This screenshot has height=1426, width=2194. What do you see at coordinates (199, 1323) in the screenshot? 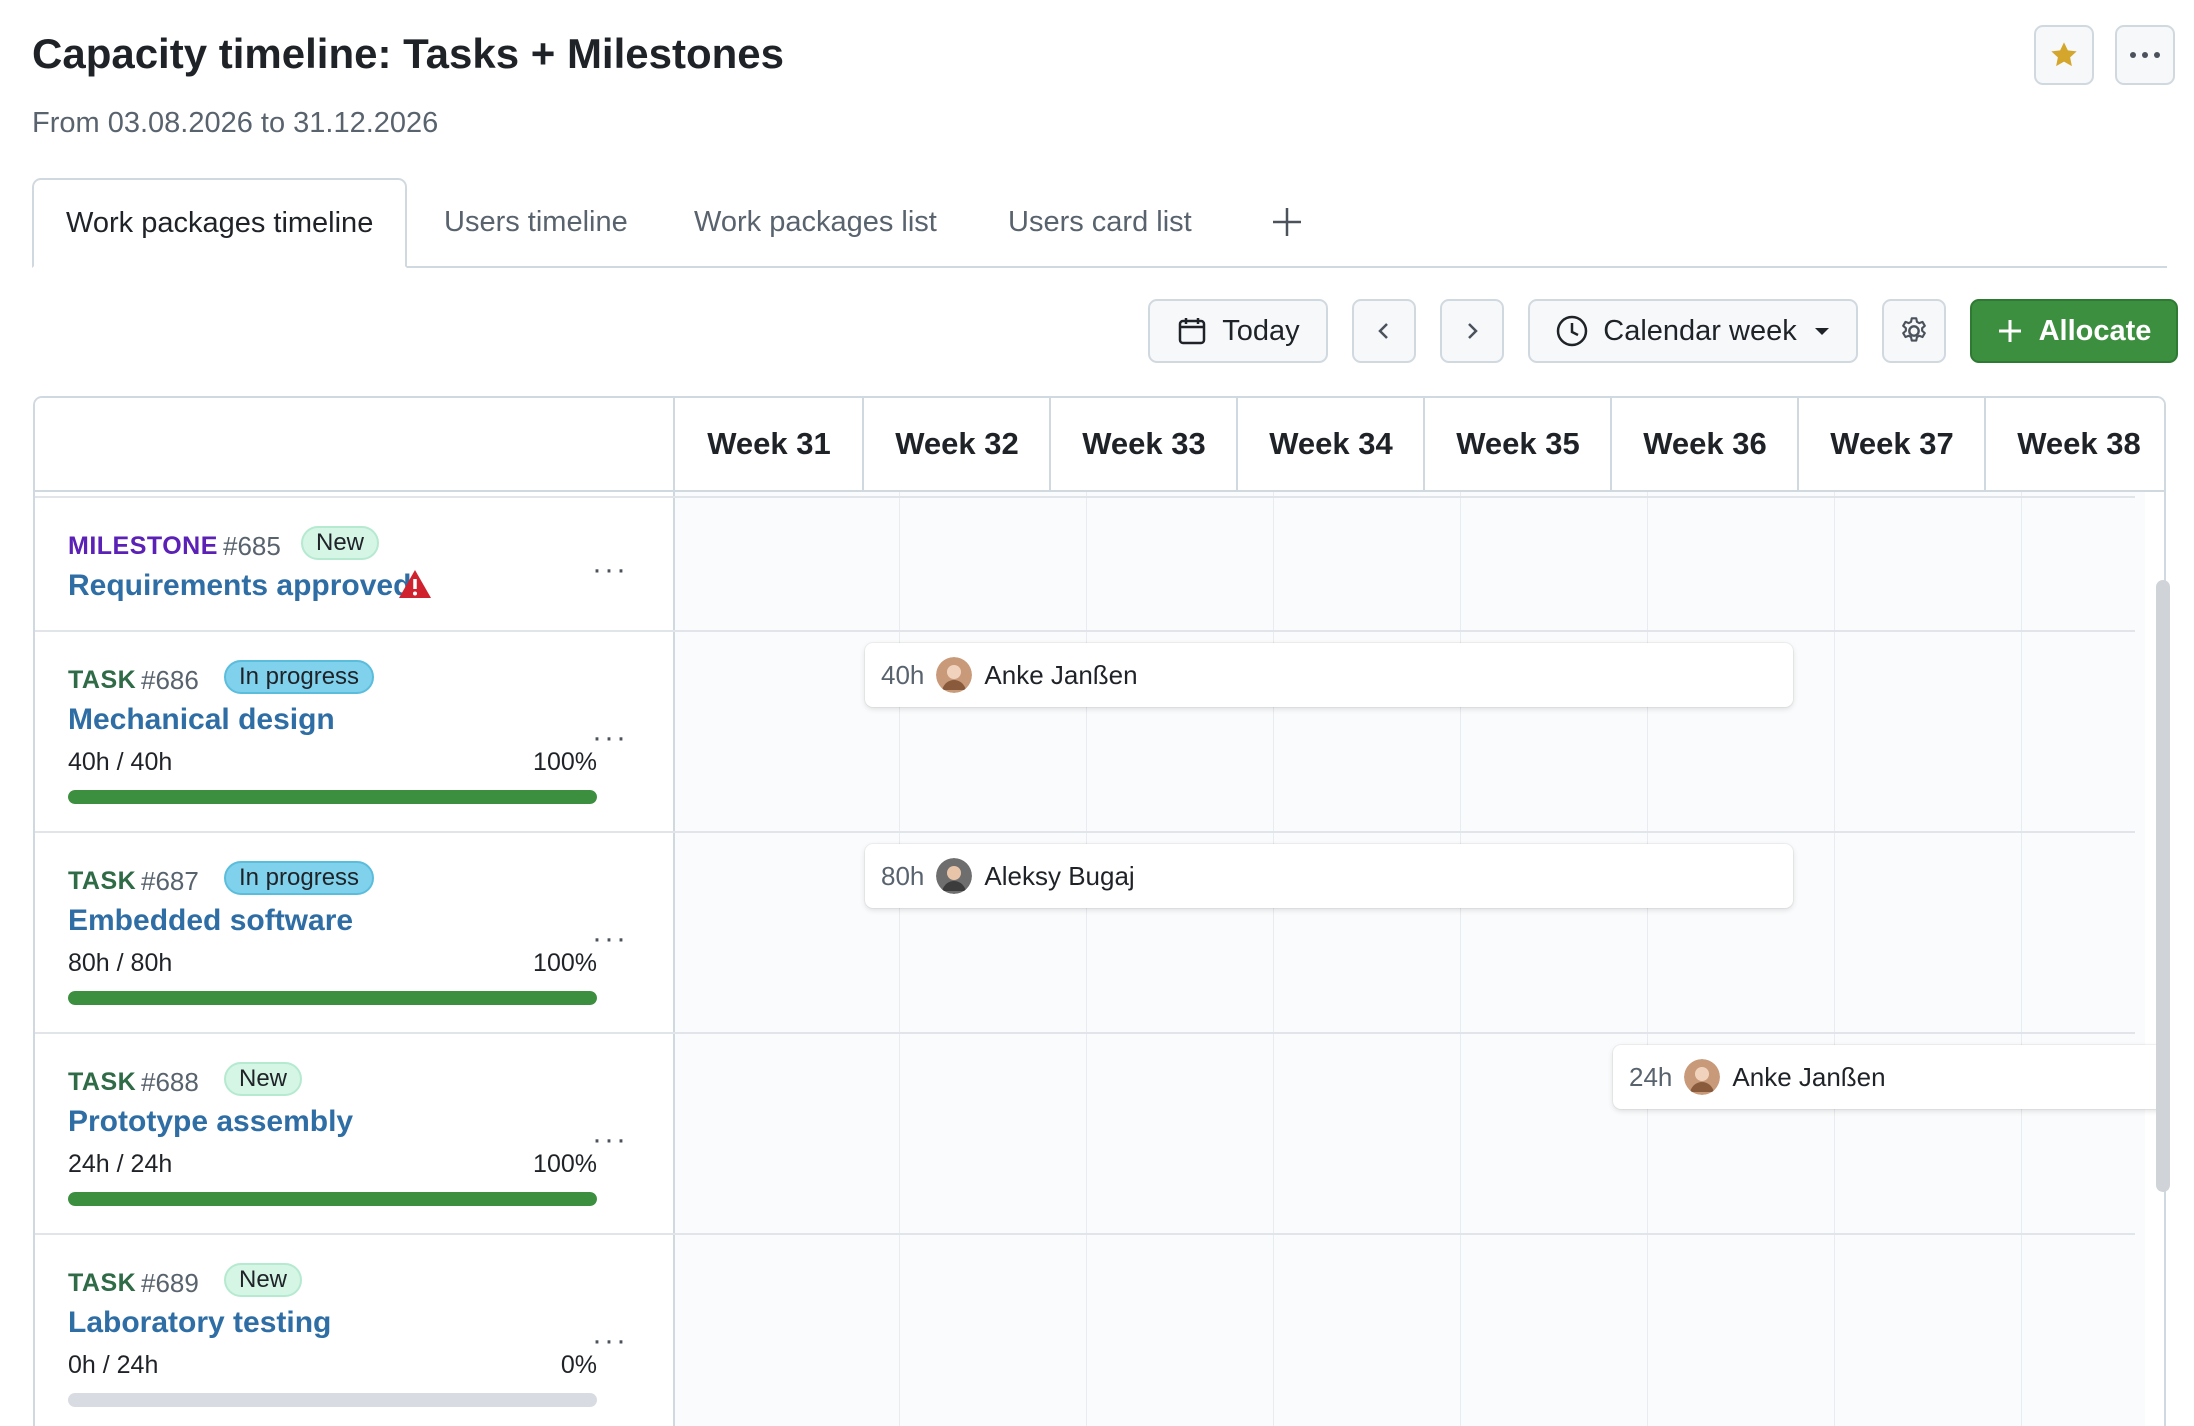
I see `work-package-title-link: Laboratory testing` at bounding box center [199, 1323].